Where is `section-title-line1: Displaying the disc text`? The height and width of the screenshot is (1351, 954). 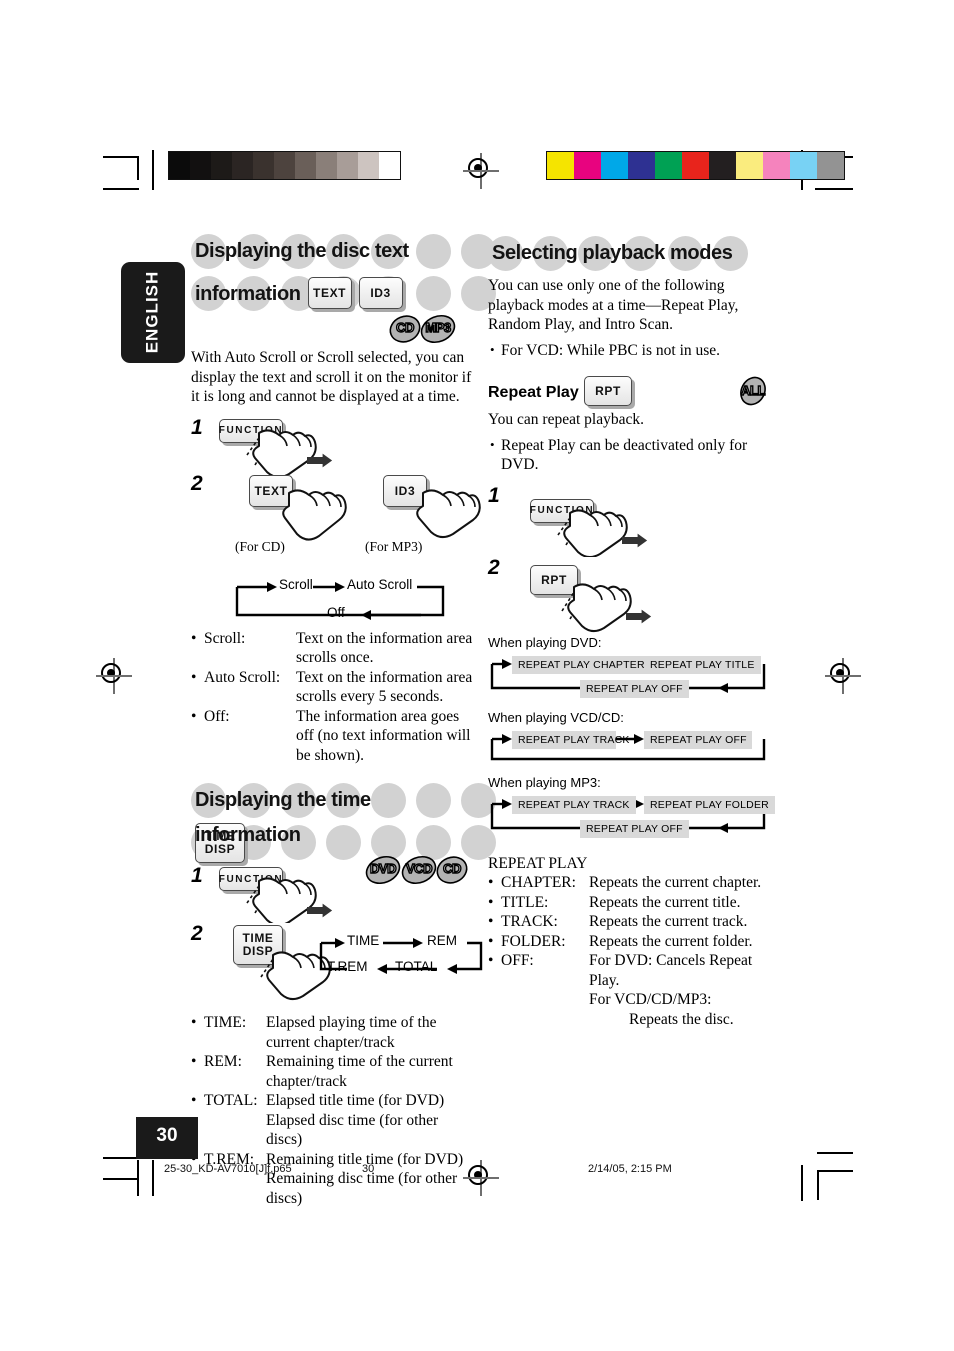 section-title-line1: Displaying the disc text is located at coordinates (302, 251).